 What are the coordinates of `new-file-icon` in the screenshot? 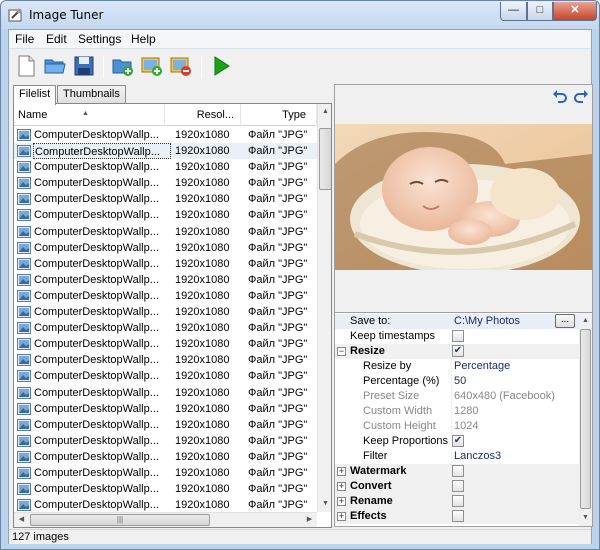 It's located at (26, 66).